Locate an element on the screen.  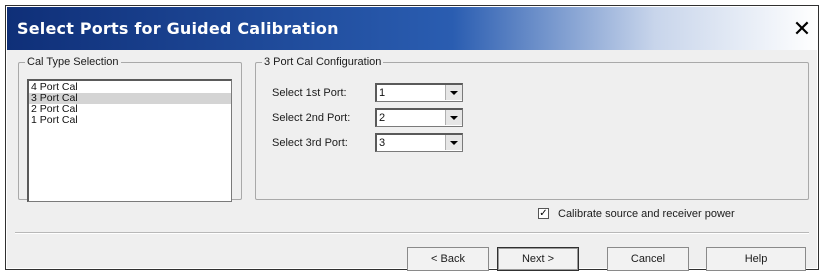
back-button: < Back is located at coordinates (448, 259).